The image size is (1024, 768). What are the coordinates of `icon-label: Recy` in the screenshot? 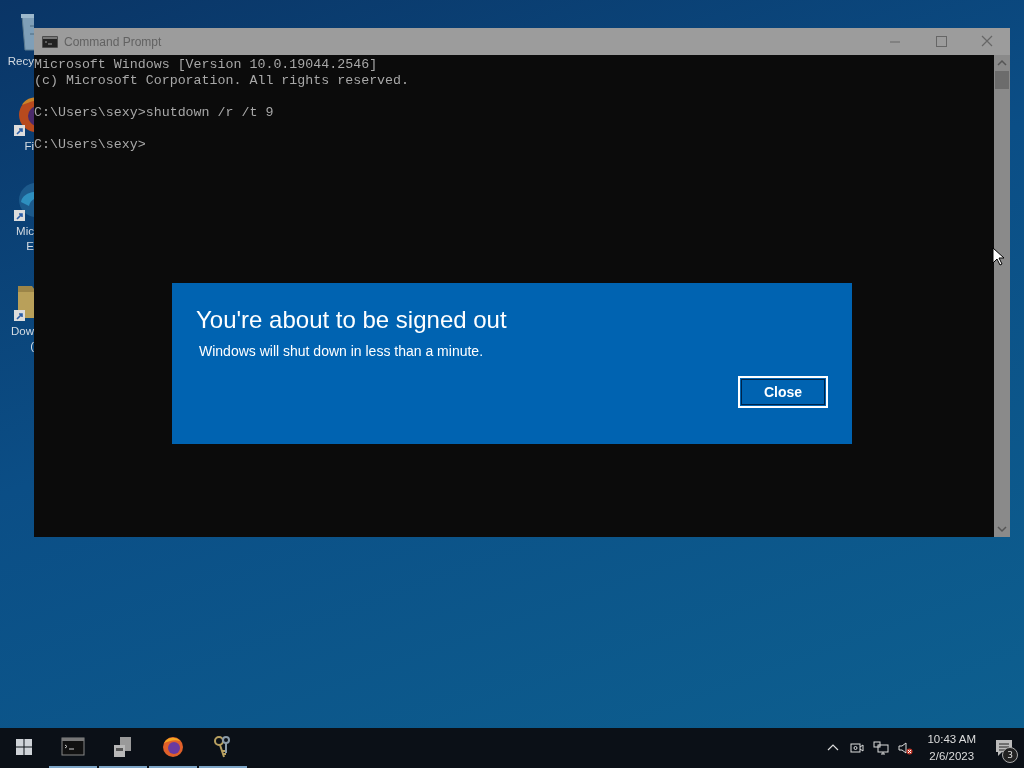 It's located at (20, 61).